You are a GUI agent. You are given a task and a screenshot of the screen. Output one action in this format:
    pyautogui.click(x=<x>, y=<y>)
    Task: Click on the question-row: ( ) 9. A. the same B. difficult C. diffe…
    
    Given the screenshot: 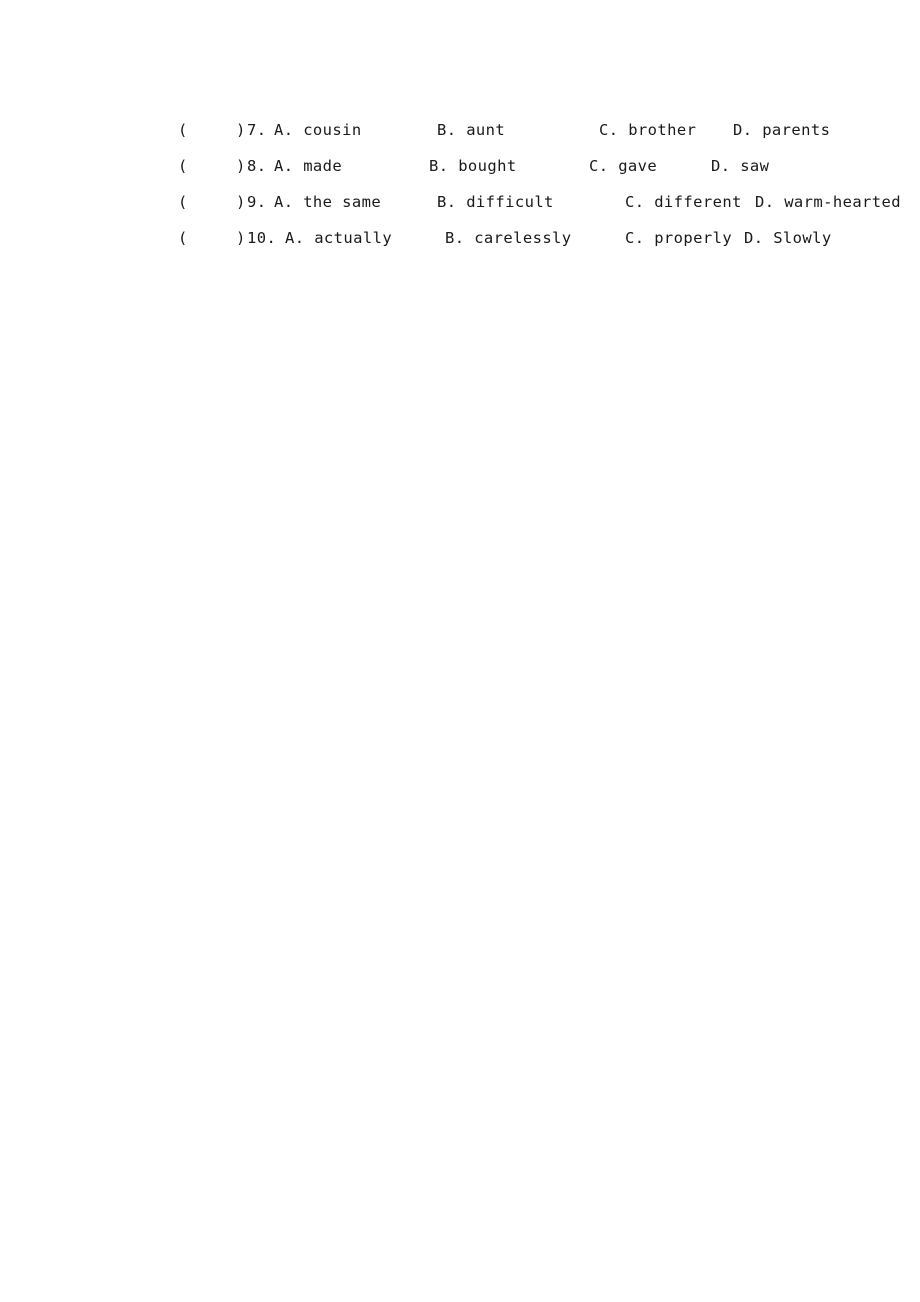 What is the action you would take?
    pyautogui.click(x=460, y=202)
    